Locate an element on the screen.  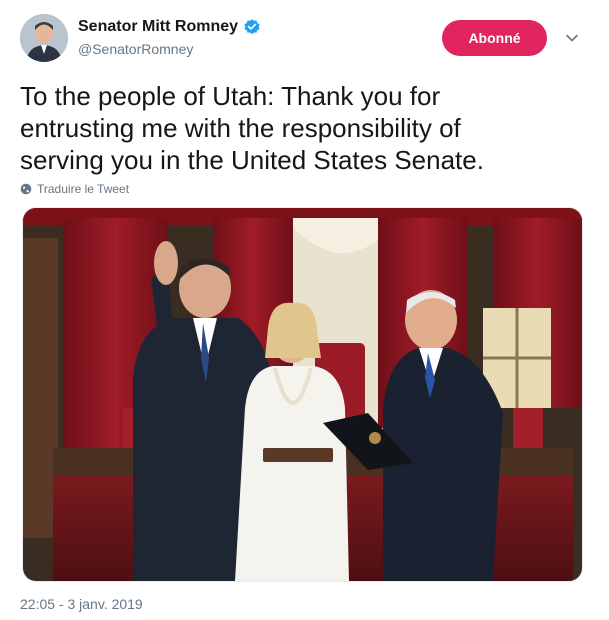
author-handle: @SenatorRomney is located at coordinates (169, 49).